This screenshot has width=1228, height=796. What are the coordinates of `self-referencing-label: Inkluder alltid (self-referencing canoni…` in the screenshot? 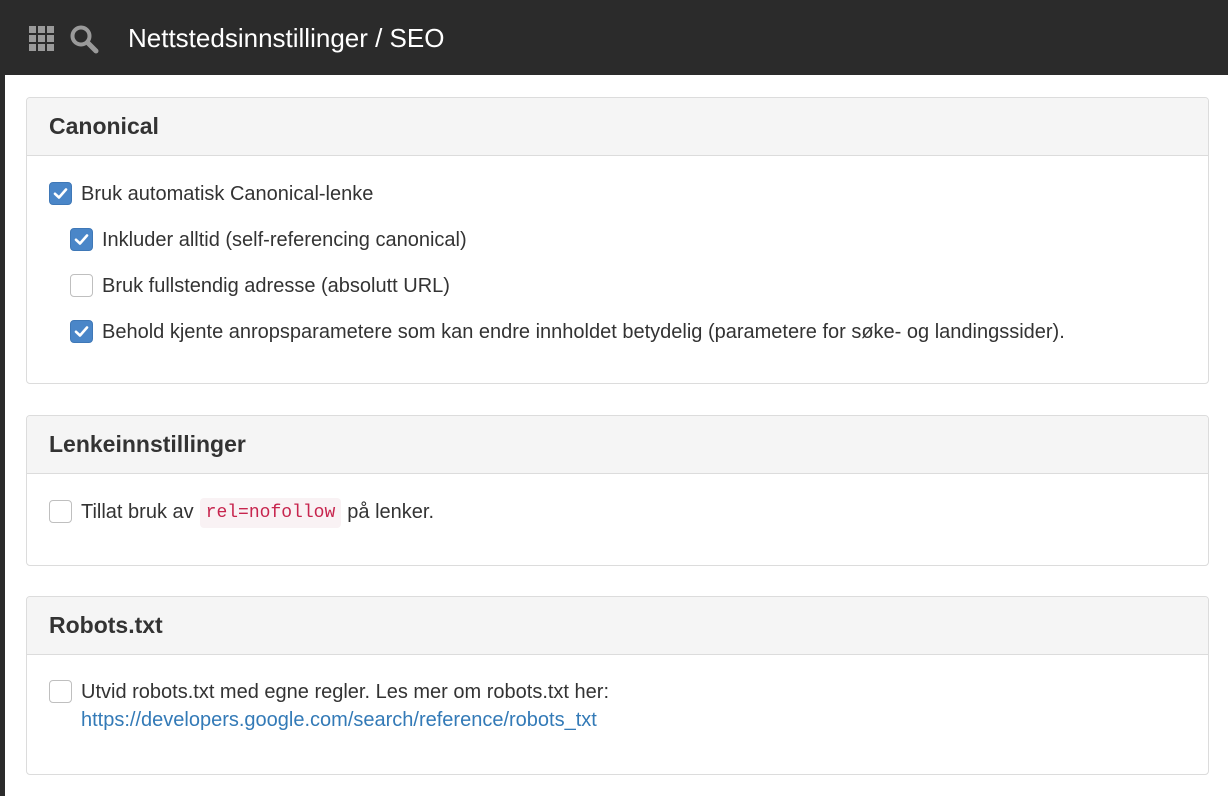 It's located at (284, 240).